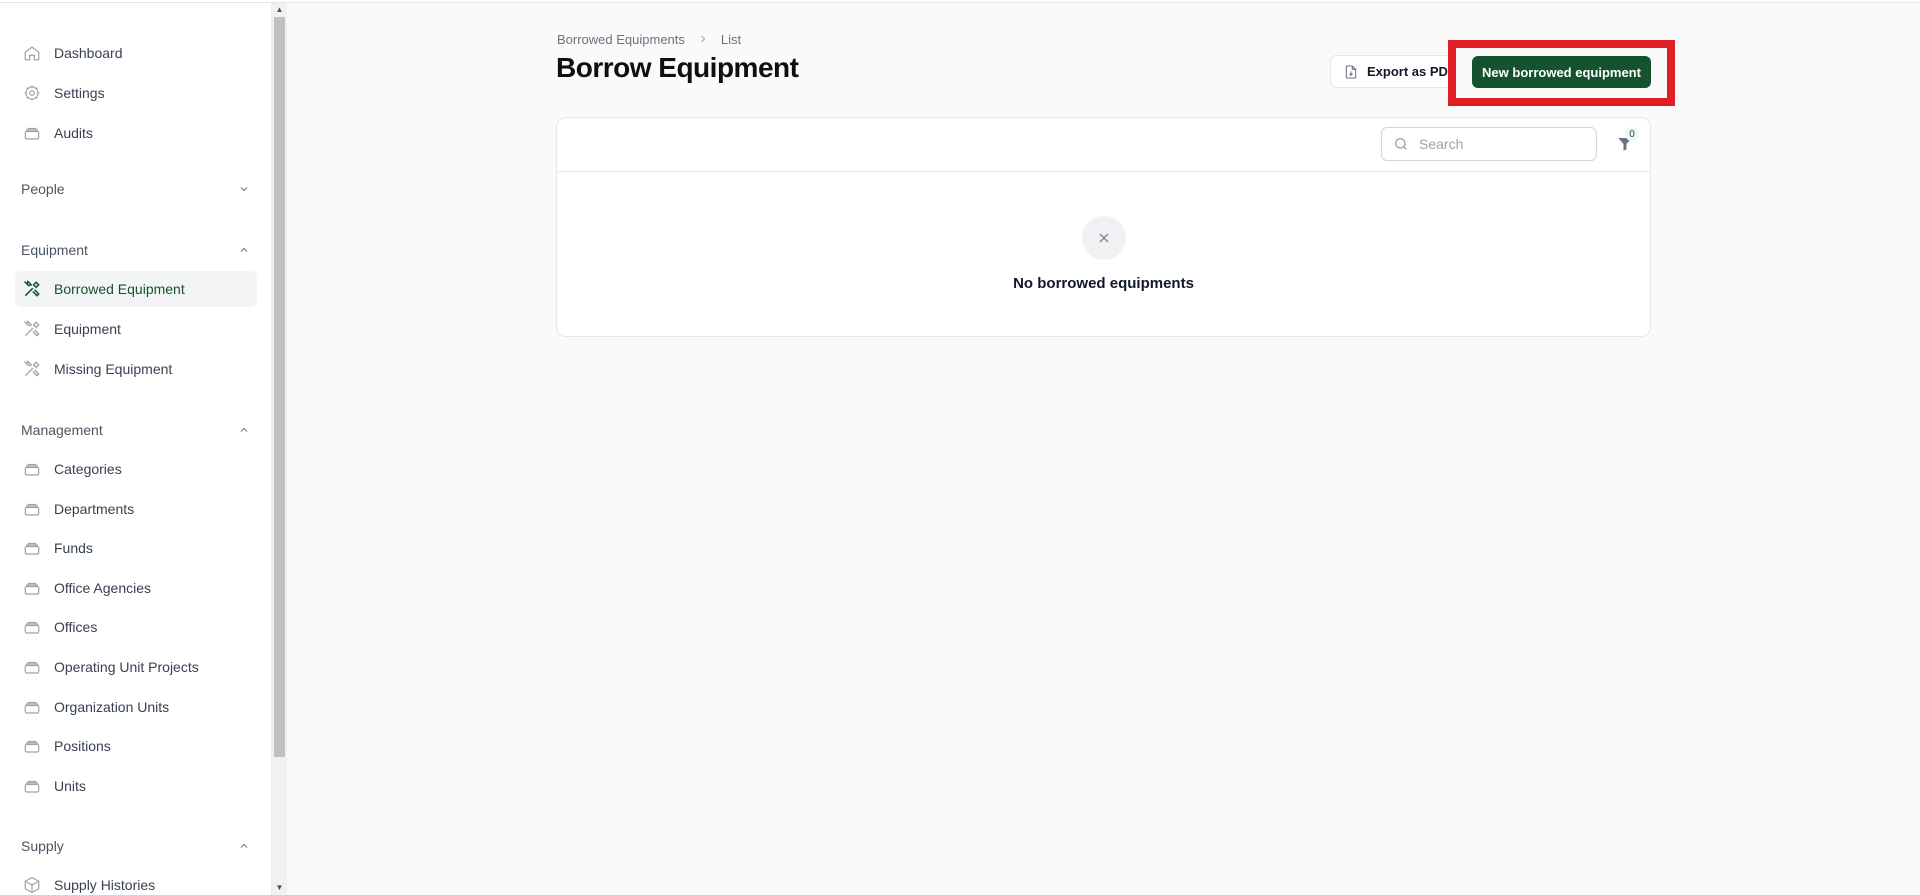 The height and width of the screenshot is (895, 1920). Describe the element at coordinates (731, 39) in the screenshot. I see `breadcrumb-current: List` at that location.